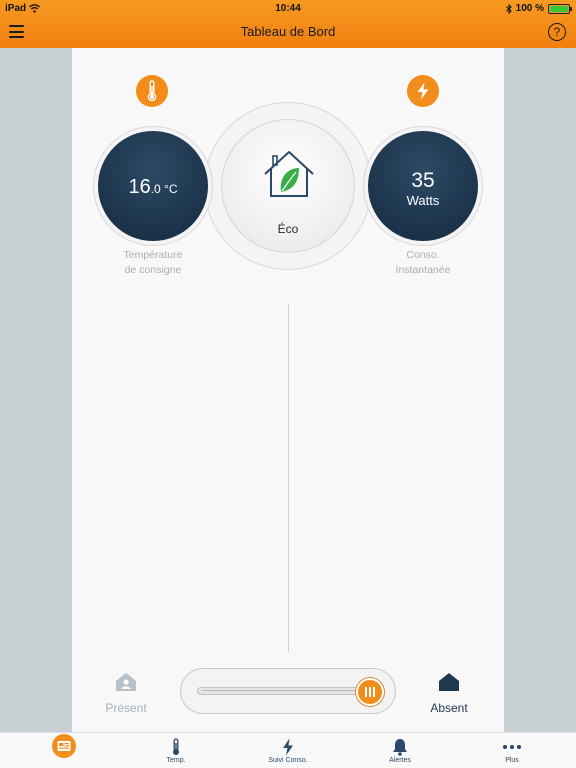 The image size is (576, 768). What do you see at coordinates (289, 174) in the screenshot?
I see `eco-house-icon` at bounding box center [289, 174].